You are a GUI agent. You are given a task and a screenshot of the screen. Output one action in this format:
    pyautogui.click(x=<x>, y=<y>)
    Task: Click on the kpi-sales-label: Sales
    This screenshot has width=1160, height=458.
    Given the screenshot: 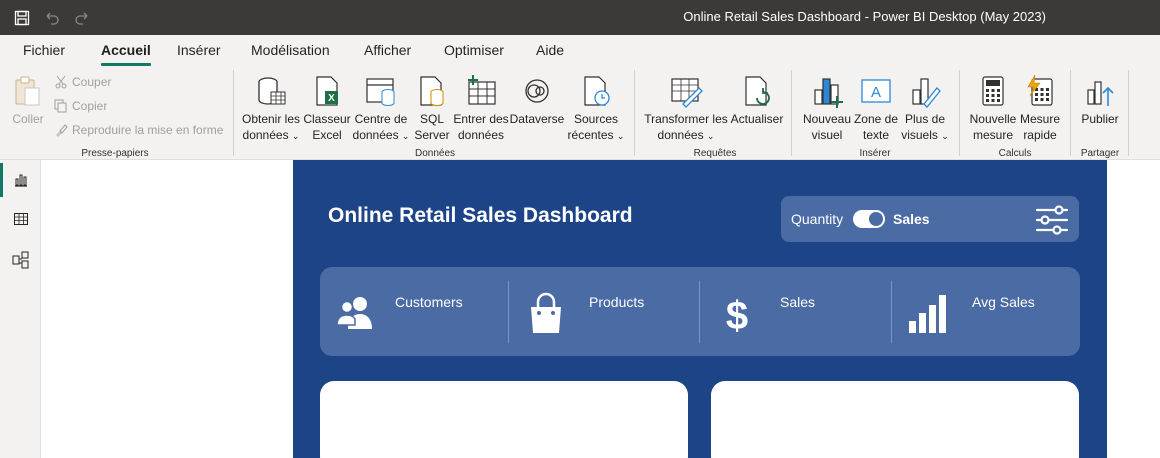 What is the action you would take?
    pyautogui.click(x=798, y=302)
    